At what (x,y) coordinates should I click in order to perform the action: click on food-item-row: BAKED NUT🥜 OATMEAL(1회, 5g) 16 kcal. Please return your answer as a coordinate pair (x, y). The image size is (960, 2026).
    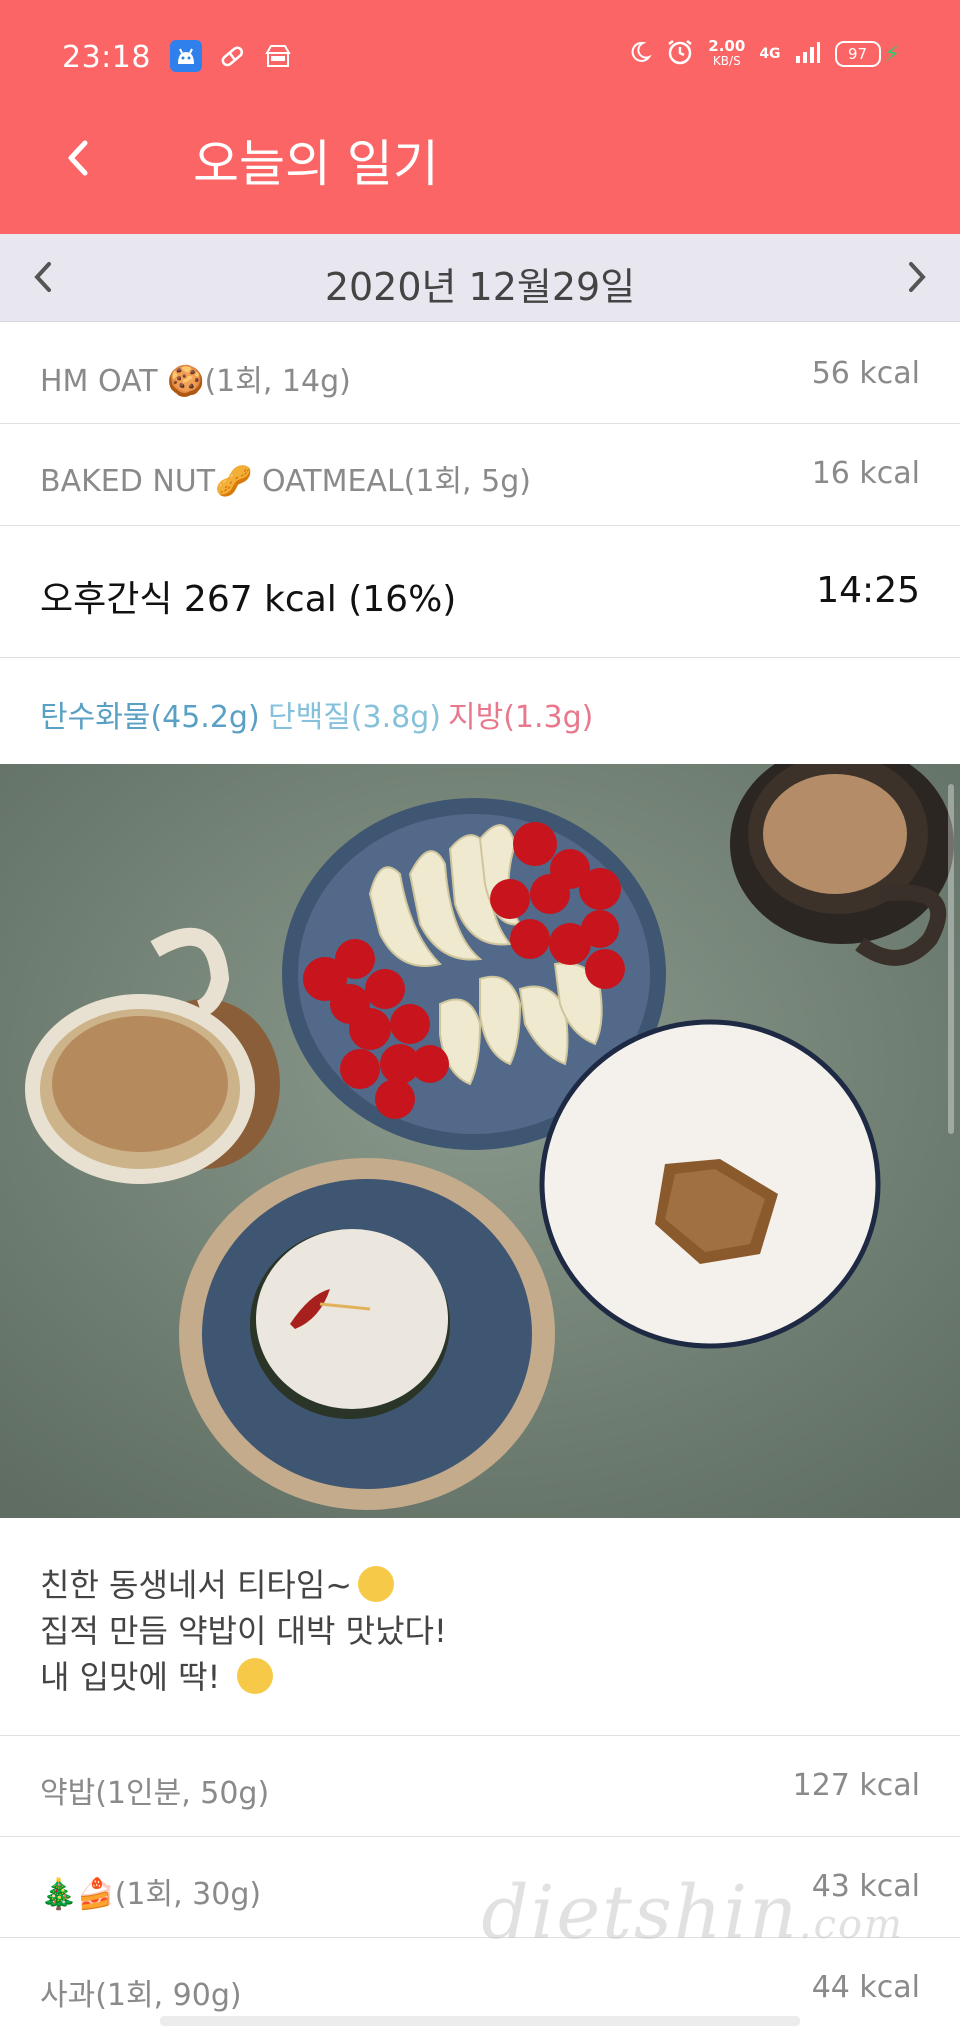
    Looking at the image, I should click on (480, 475).